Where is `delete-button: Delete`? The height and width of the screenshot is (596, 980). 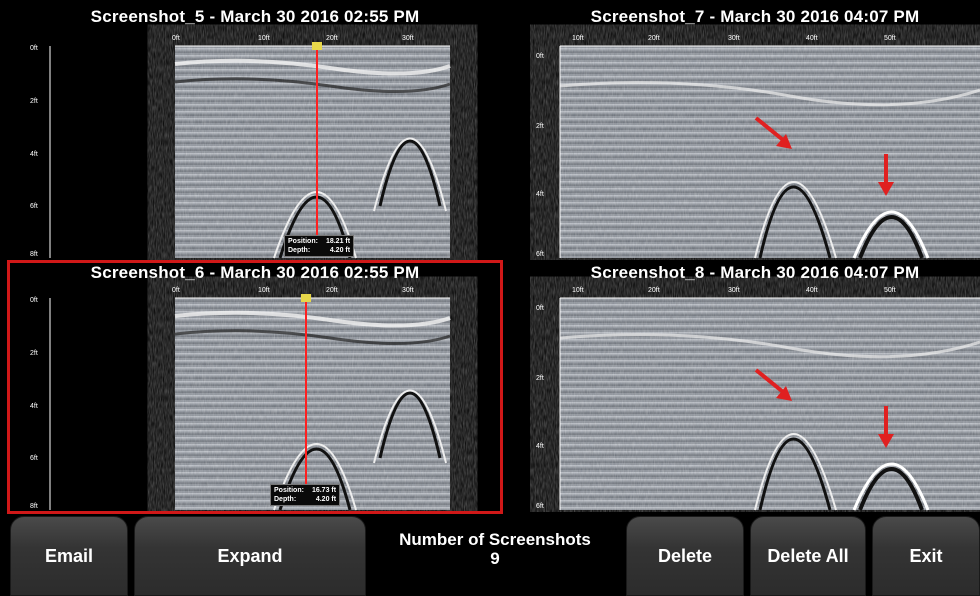
delete-button: Delete is located at coordinates (685, 556).